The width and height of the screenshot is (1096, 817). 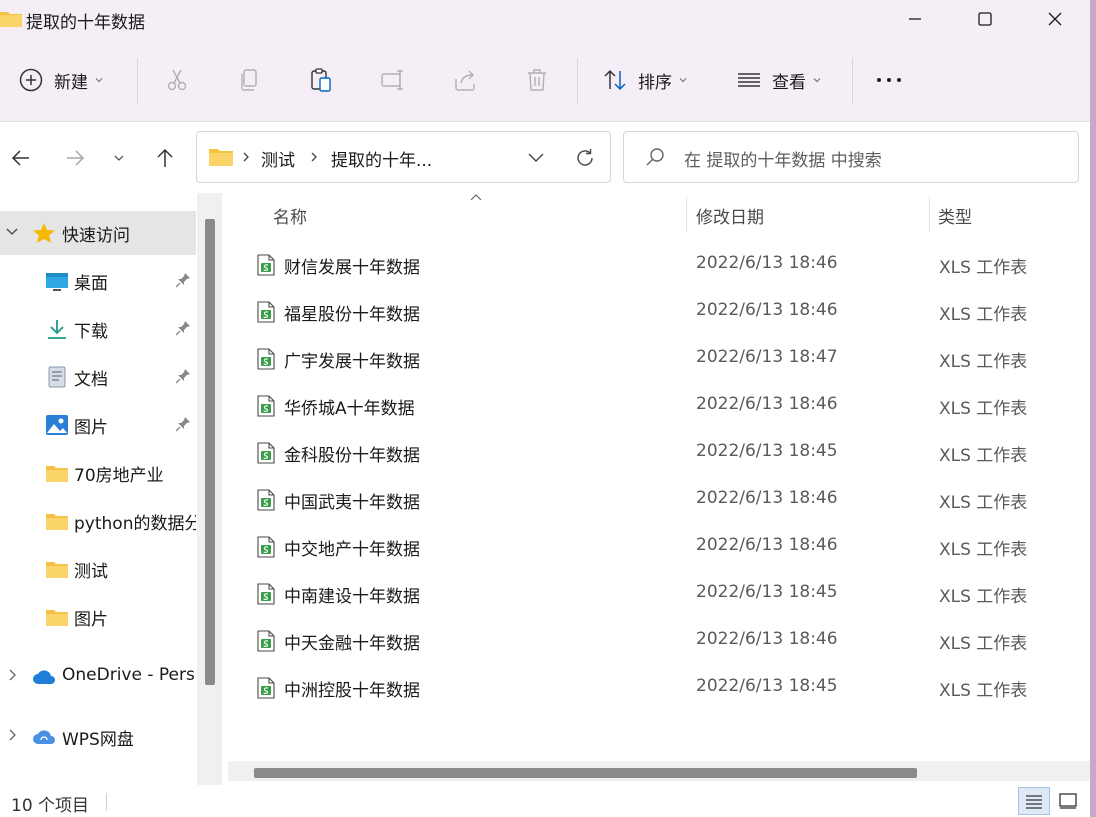 I want to click on status-bar: 10 个项目, so click(x=545, y=801).